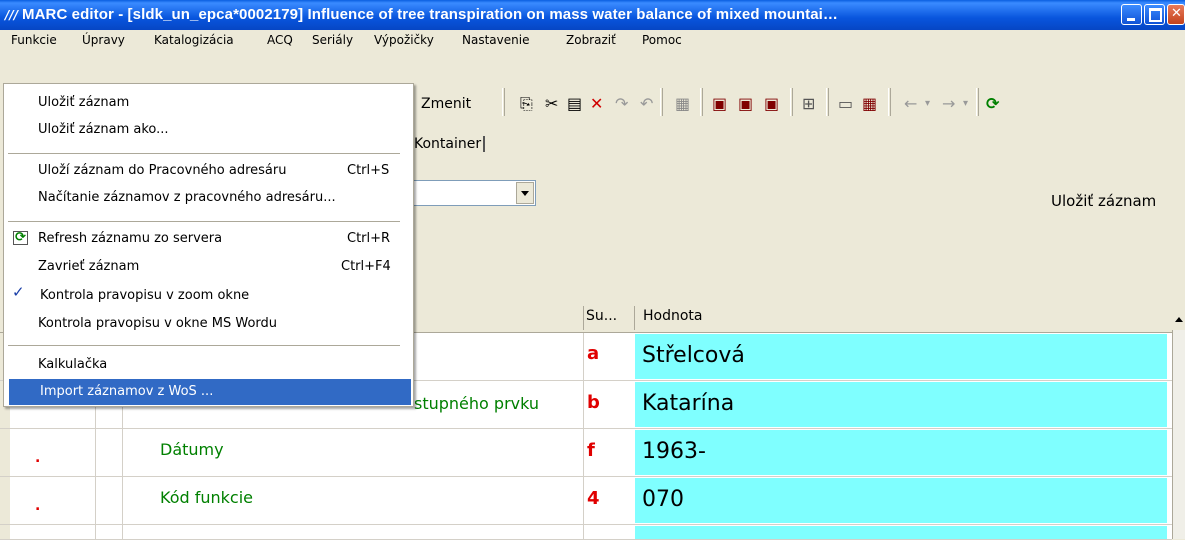  I want to click on field-name: stupného prvku, so click(477, 403).